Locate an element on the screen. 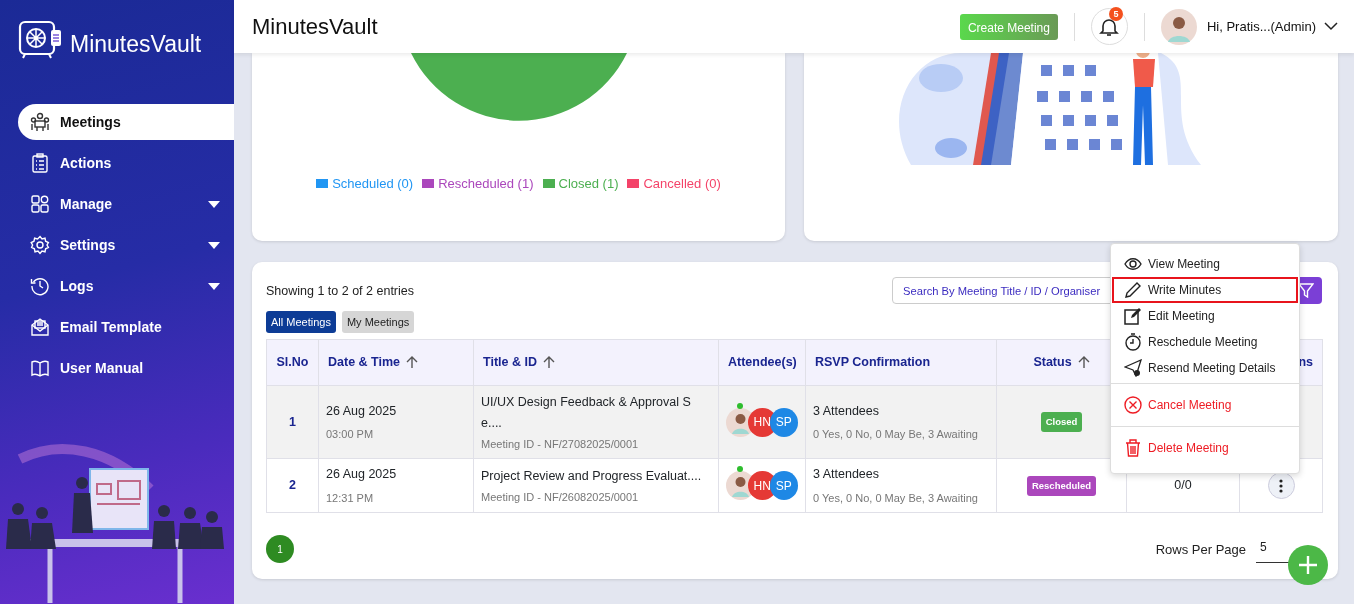 This screenshot has width=1354, height=604. meeting-time: 12:31 PM is located at coordinates (350, 498).